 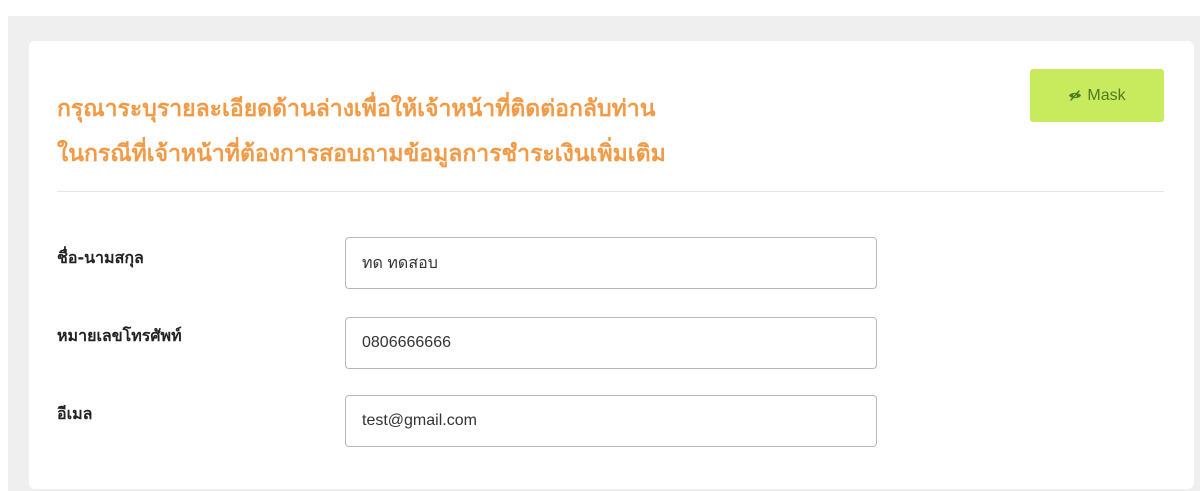 I want to click on eye-slash-icon, so click(x=1075, y=95).